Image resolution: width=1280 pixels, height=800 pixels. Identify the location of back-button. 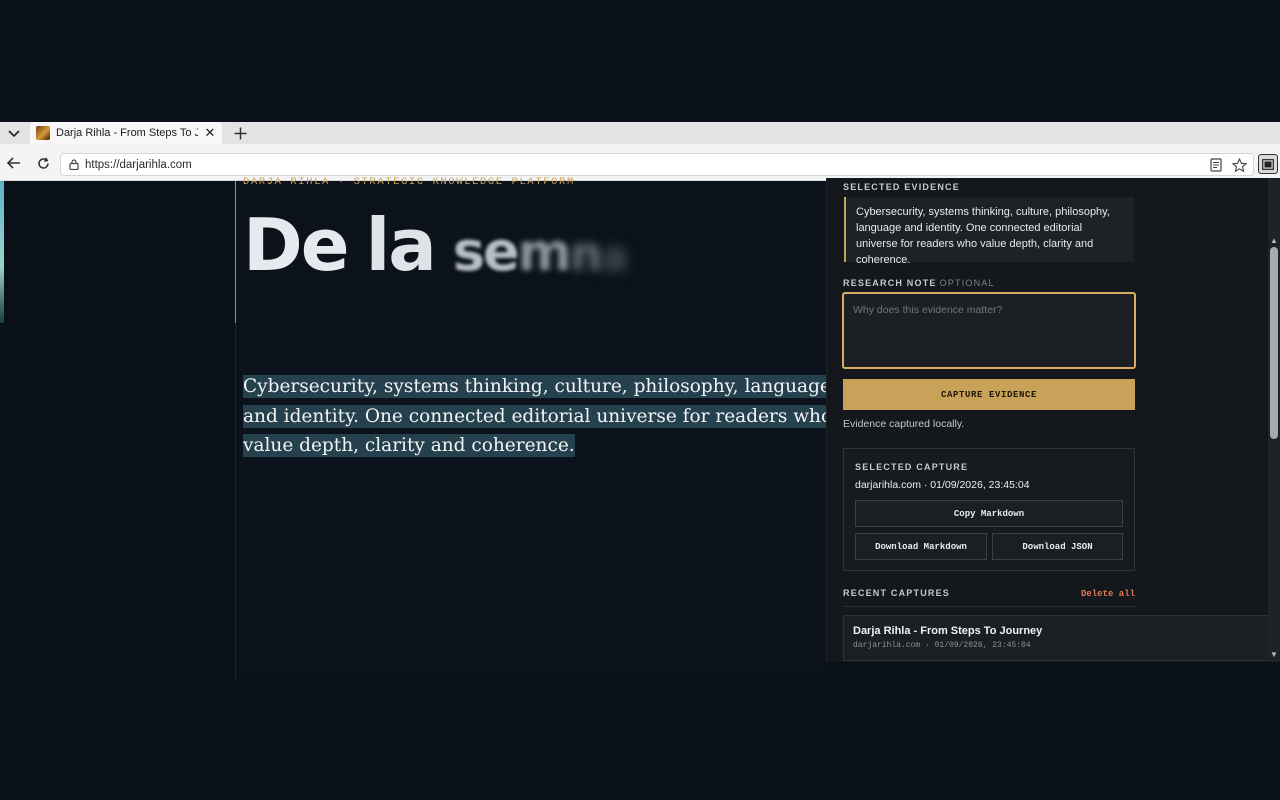
(14, 163).